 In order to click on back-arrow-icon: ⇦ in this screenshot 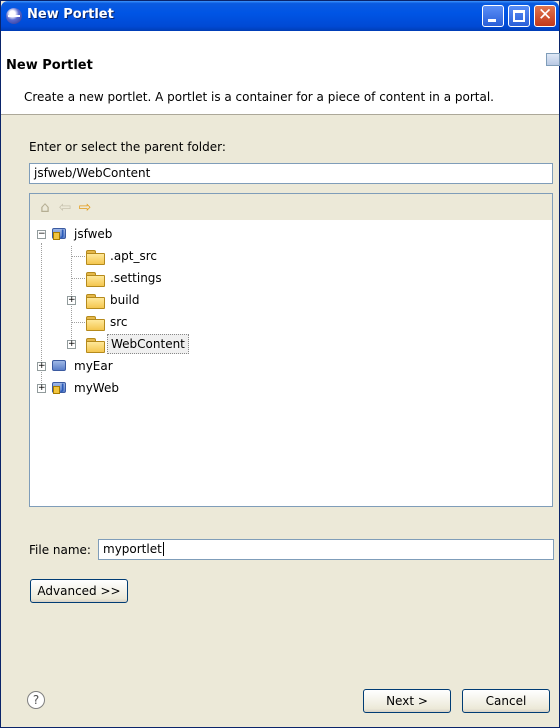, I will do `click(65, 207)`.